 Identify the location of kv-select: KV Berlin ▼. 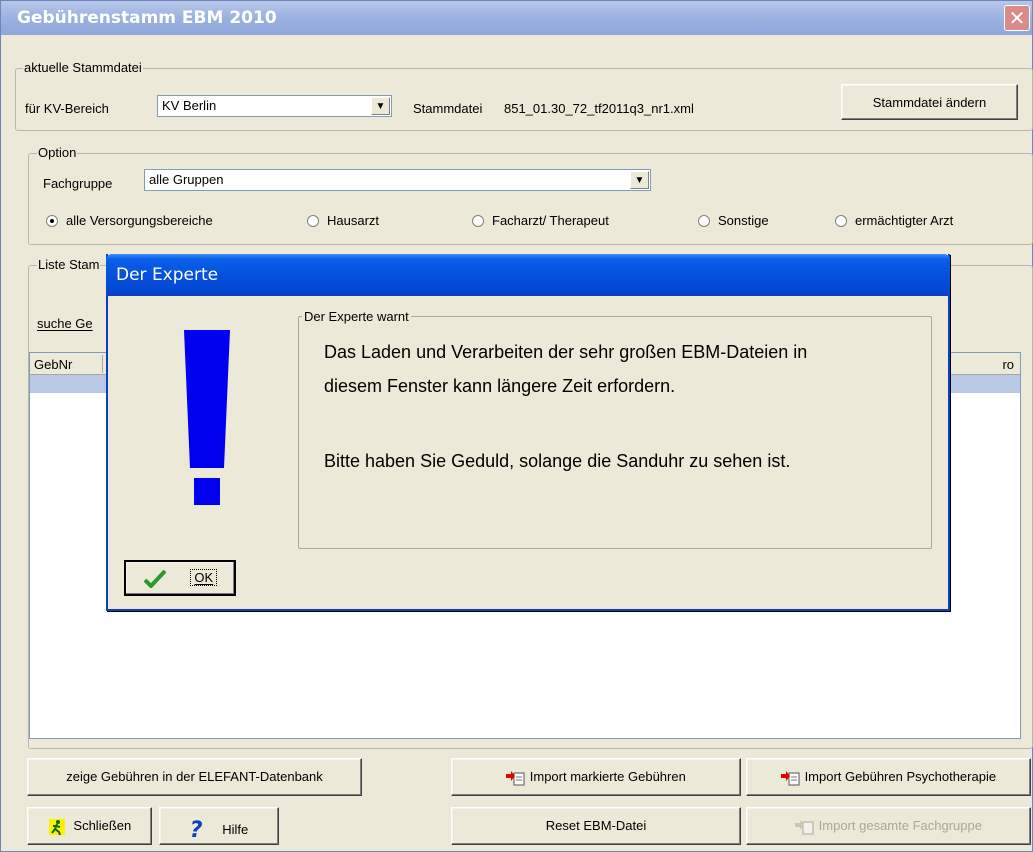
(274, 106).